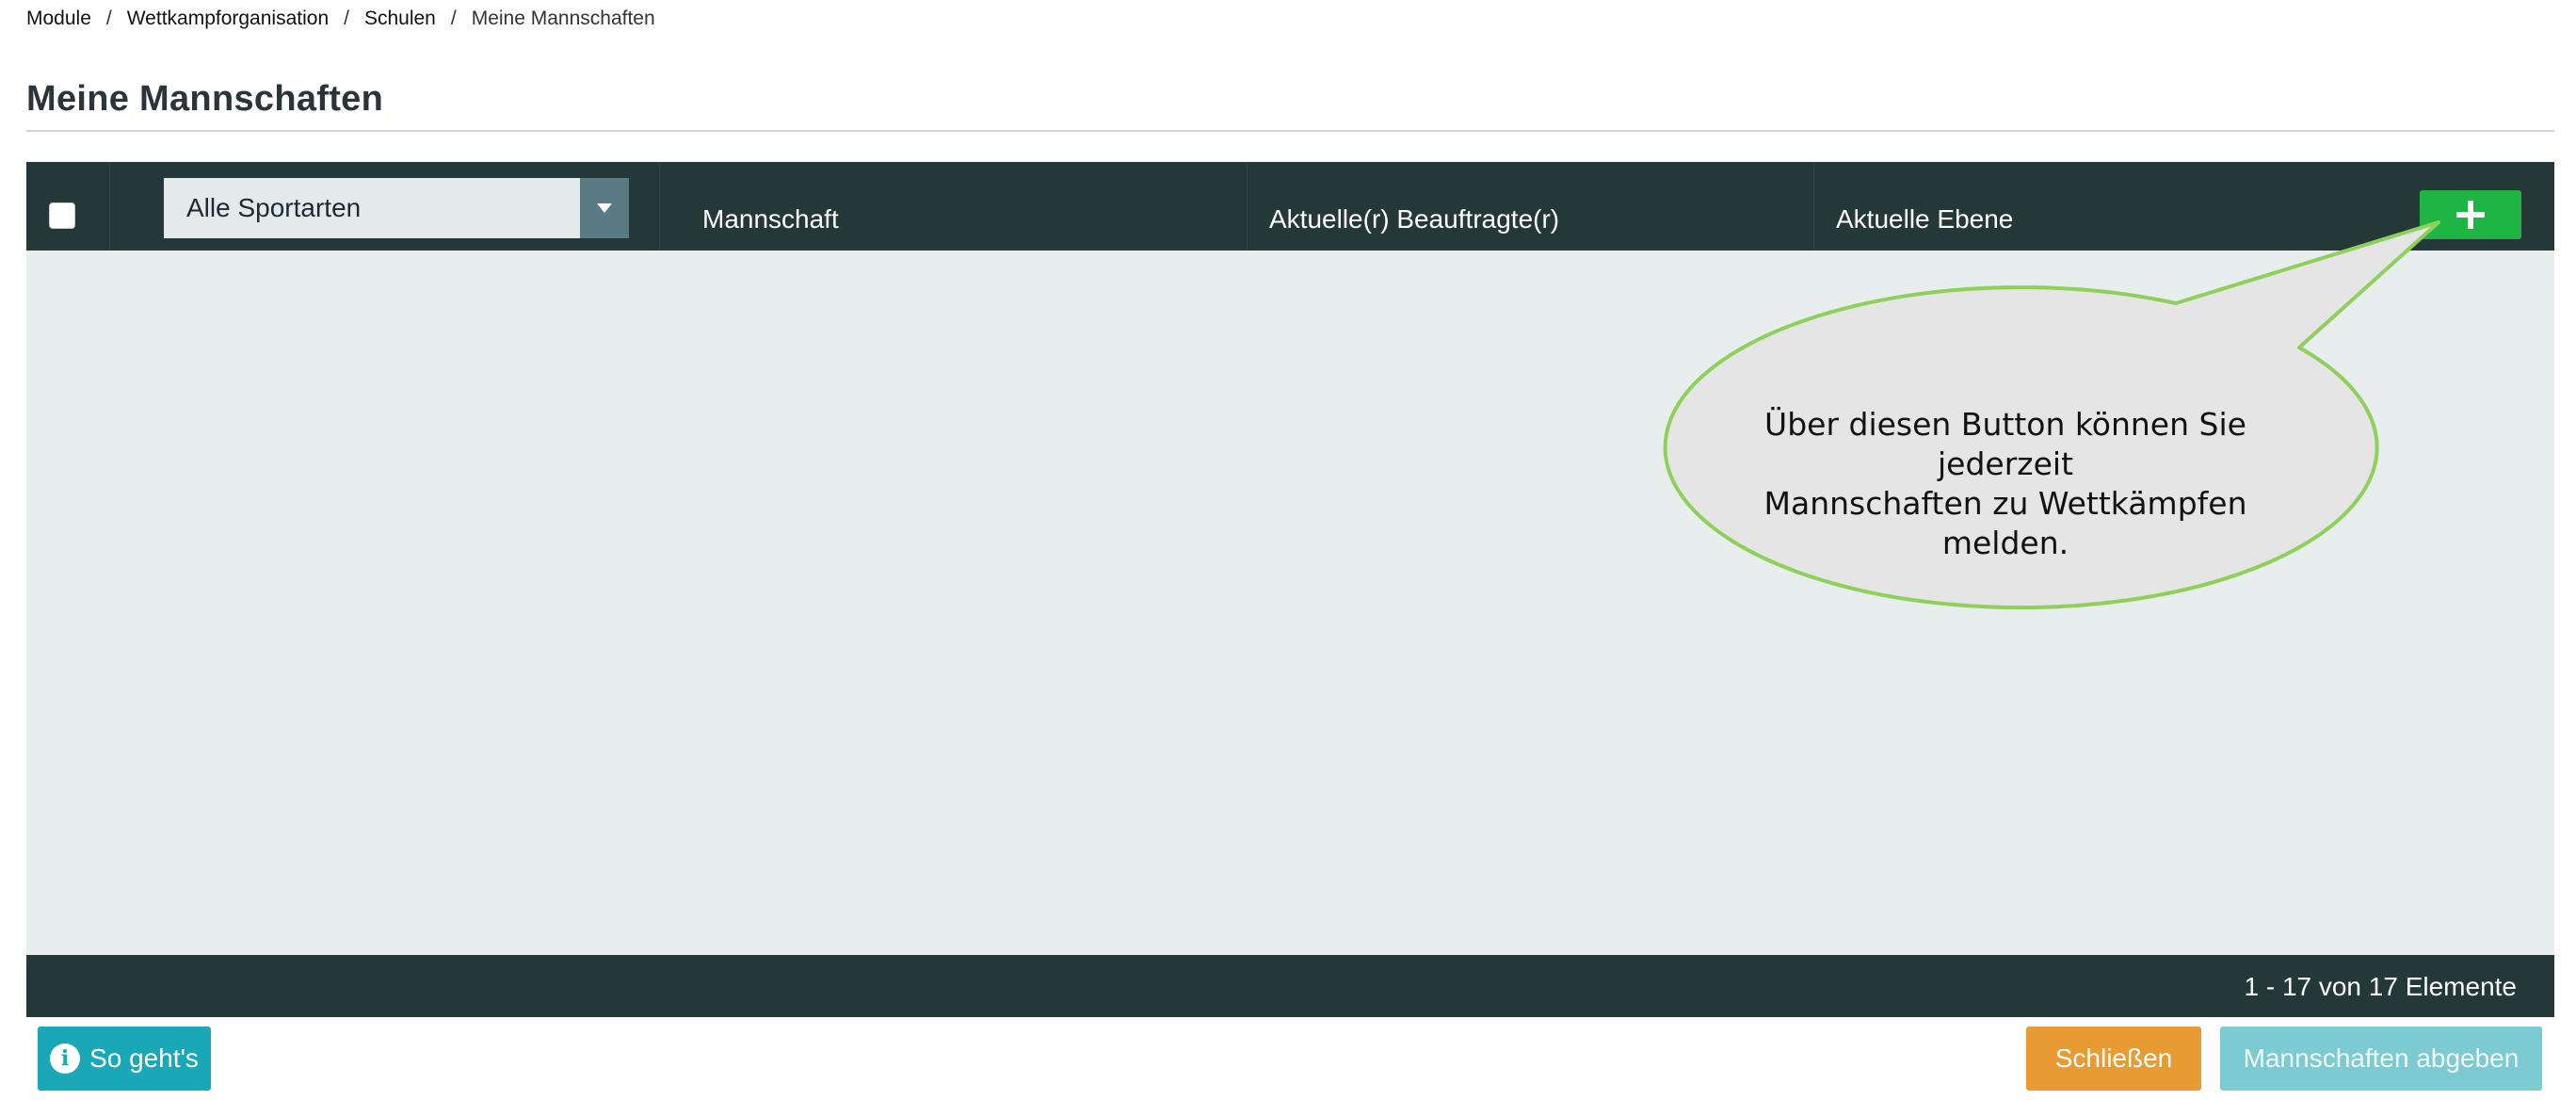 The width and height of the screenshot is (2576, 1100). Describe the element at coordinates (1414, 219) in the screenshot. I see `column-header-beauftragte: Aktuelle(r) Beauftragte(r)` at that location.